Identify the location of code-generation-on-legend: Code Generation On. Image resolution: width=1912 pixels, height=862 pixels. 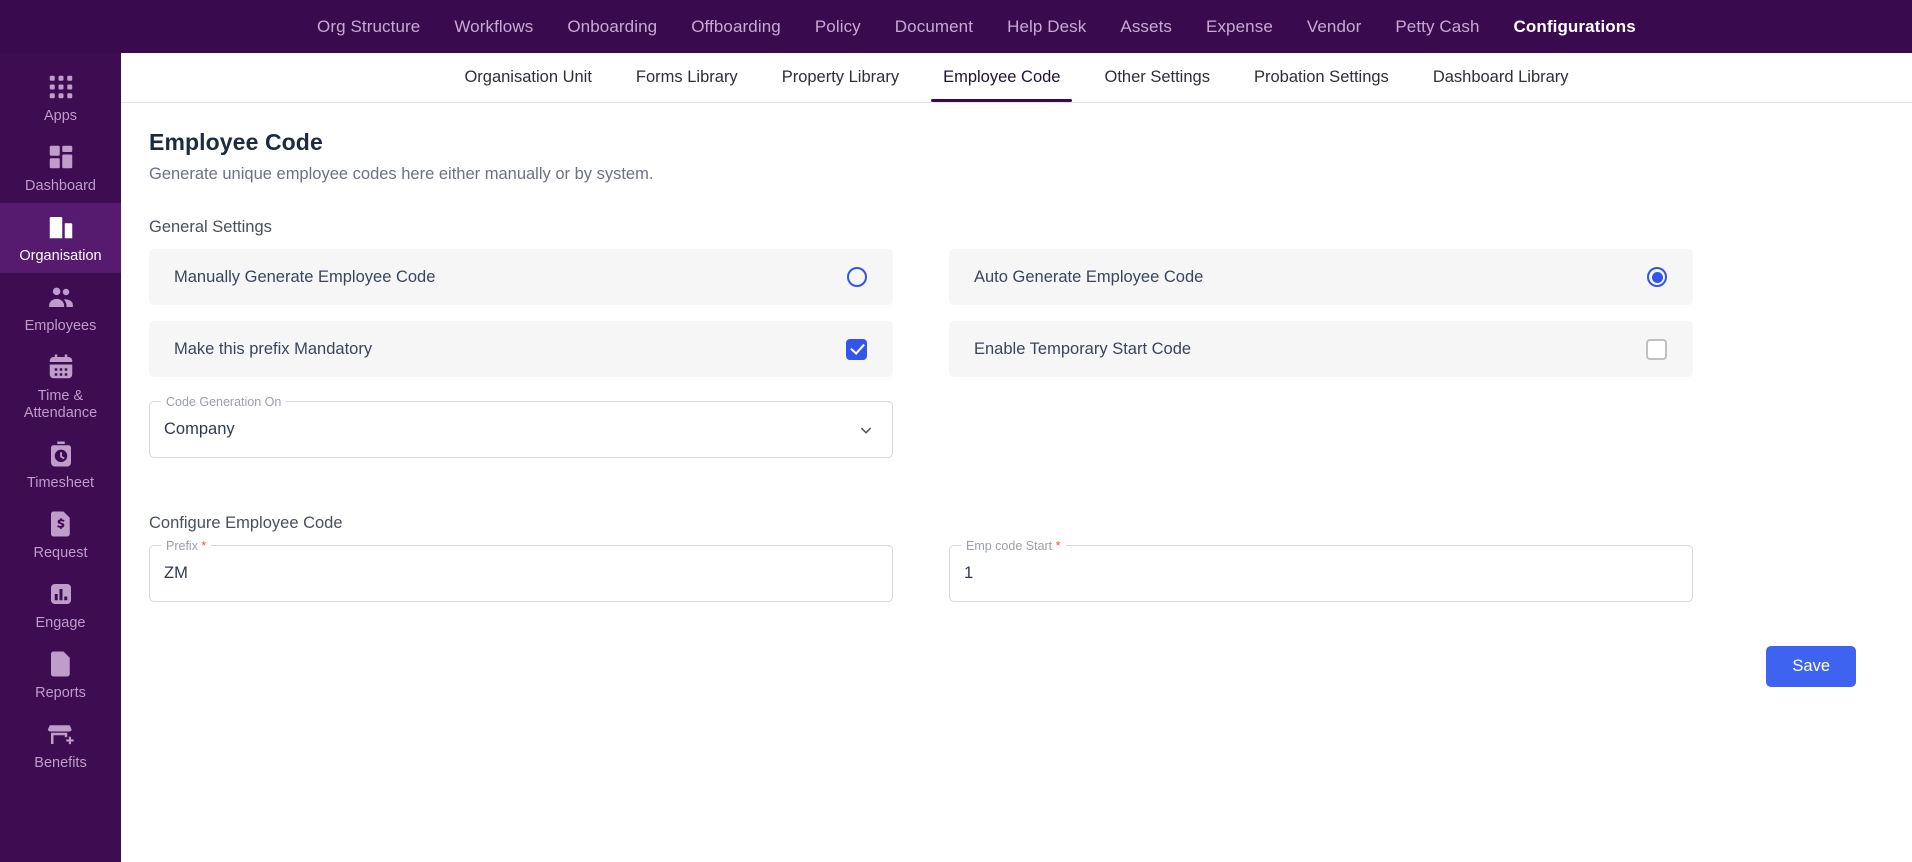
(224, 402).